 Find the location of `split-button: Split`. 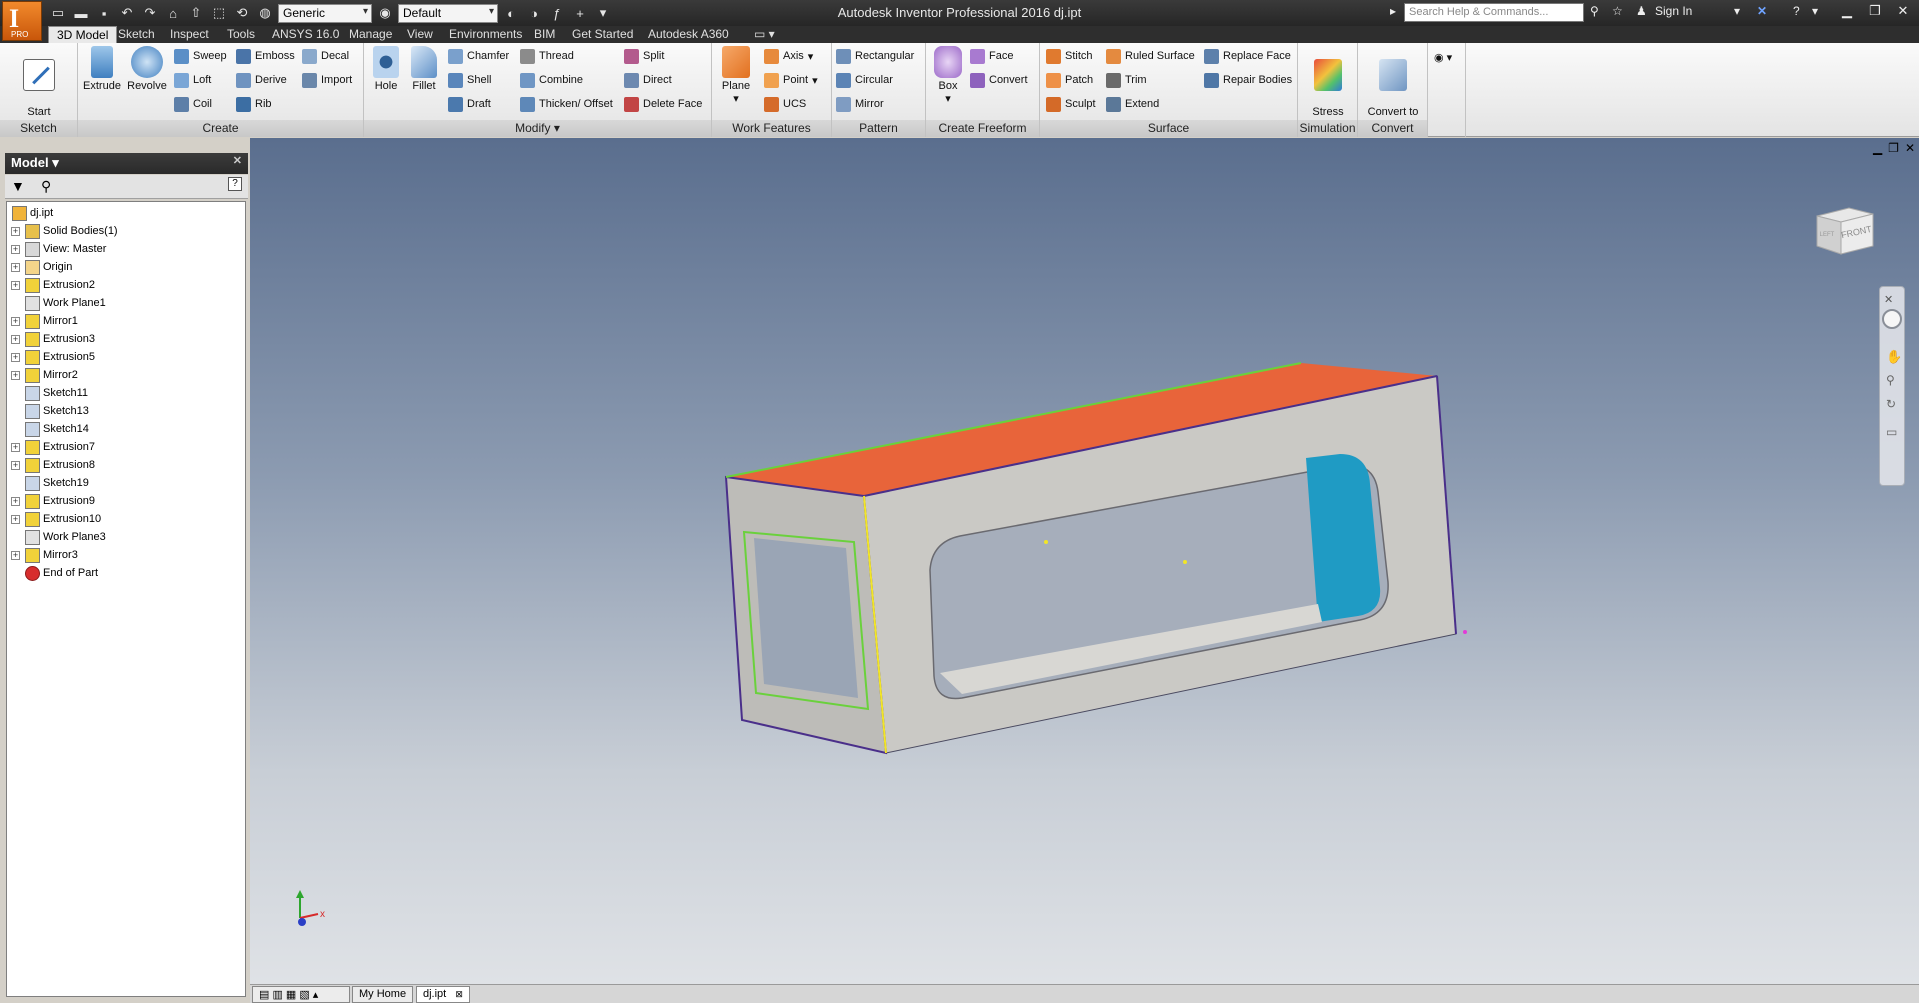

split-button: Split is located at coordinates (644, 56).